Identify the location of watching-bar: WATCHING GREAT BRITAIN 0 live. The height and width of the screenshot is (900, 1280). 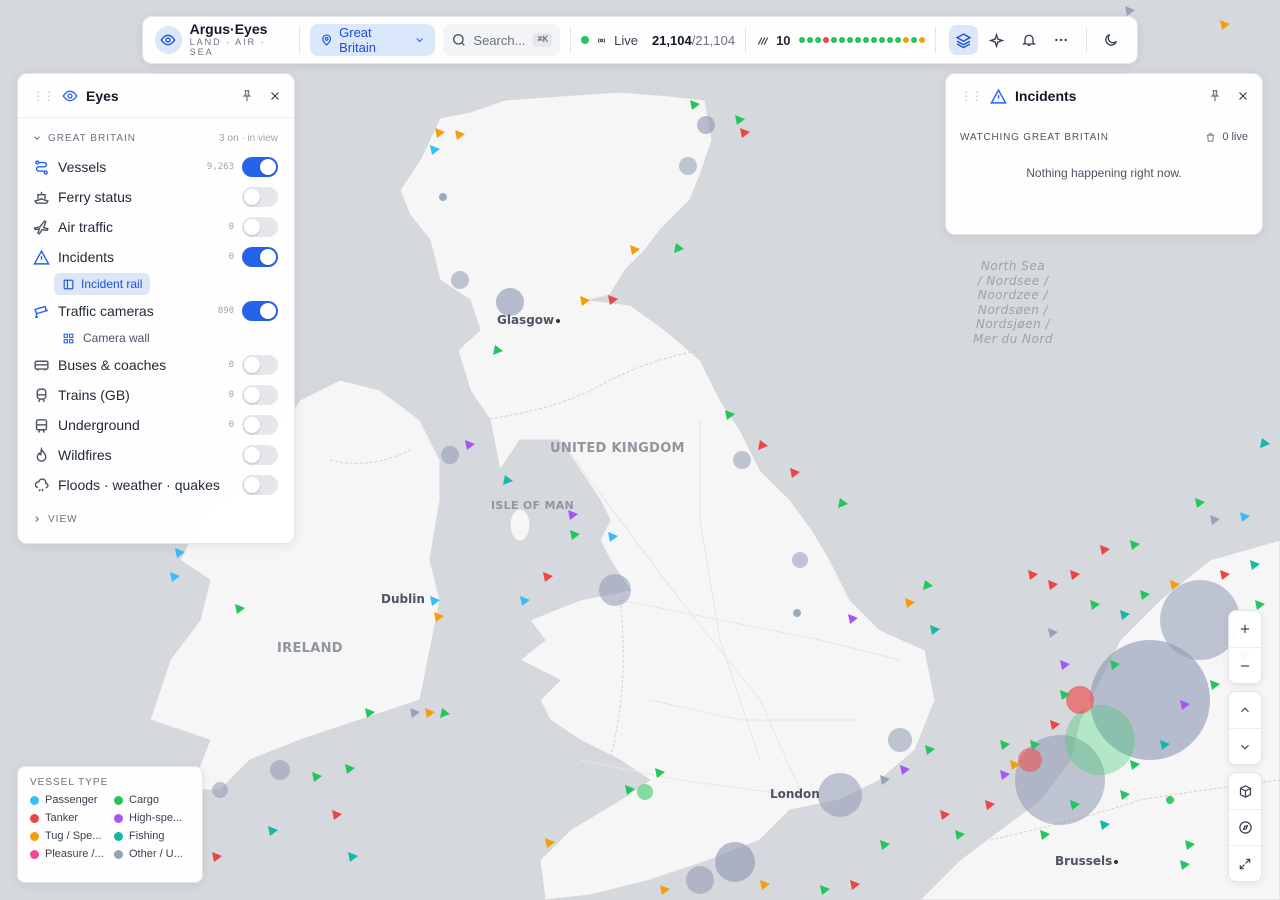
(1104, 137).